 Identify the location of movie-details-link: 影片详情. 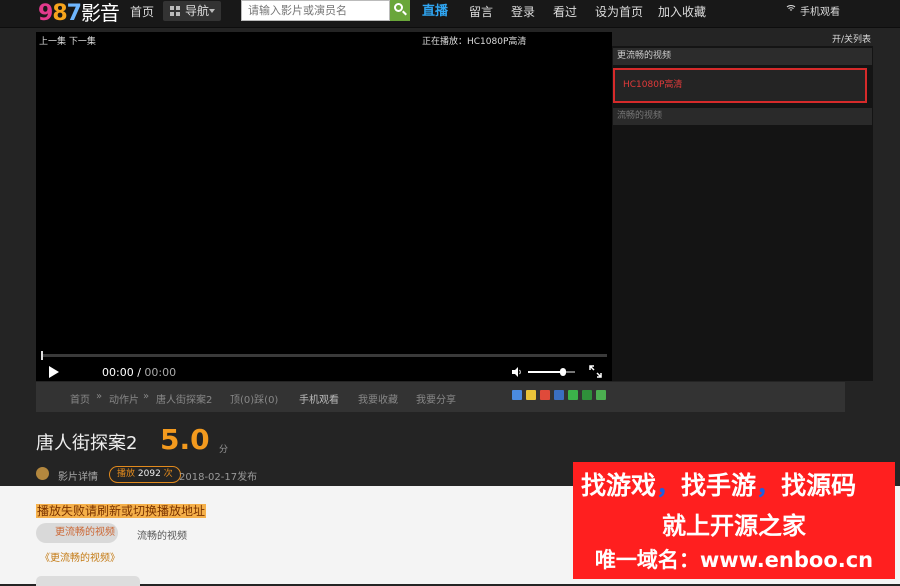
(78, 475).